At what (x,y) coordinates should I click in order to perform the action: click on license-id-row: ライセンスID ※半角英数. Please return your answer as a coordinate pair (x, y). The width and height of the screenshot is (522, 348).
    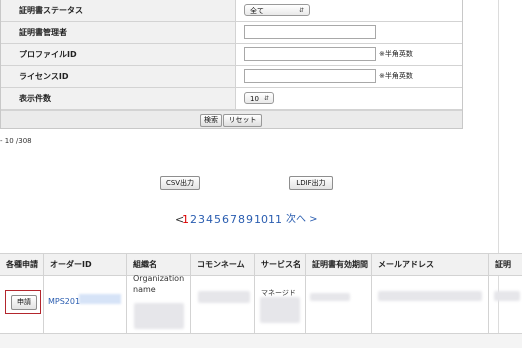
    Looking at the image, I should click on (231, 77).